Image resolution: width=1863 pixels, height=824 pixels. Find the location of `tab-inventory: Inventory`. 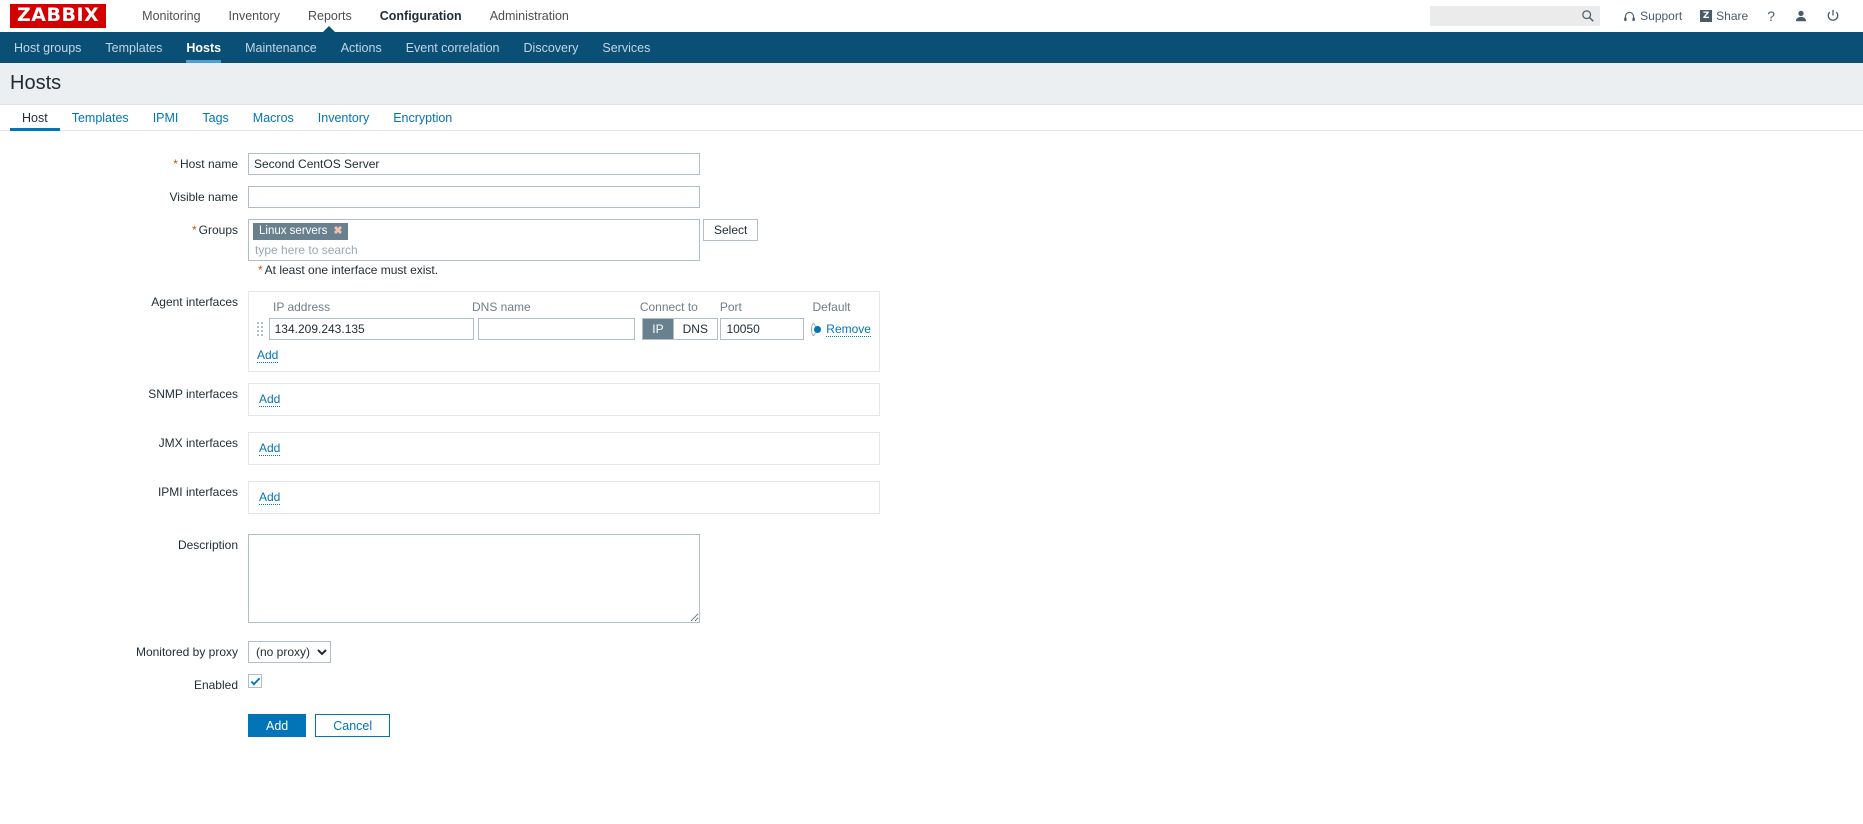

tab-inventory: Inventory is located at coordinates (343, 117).